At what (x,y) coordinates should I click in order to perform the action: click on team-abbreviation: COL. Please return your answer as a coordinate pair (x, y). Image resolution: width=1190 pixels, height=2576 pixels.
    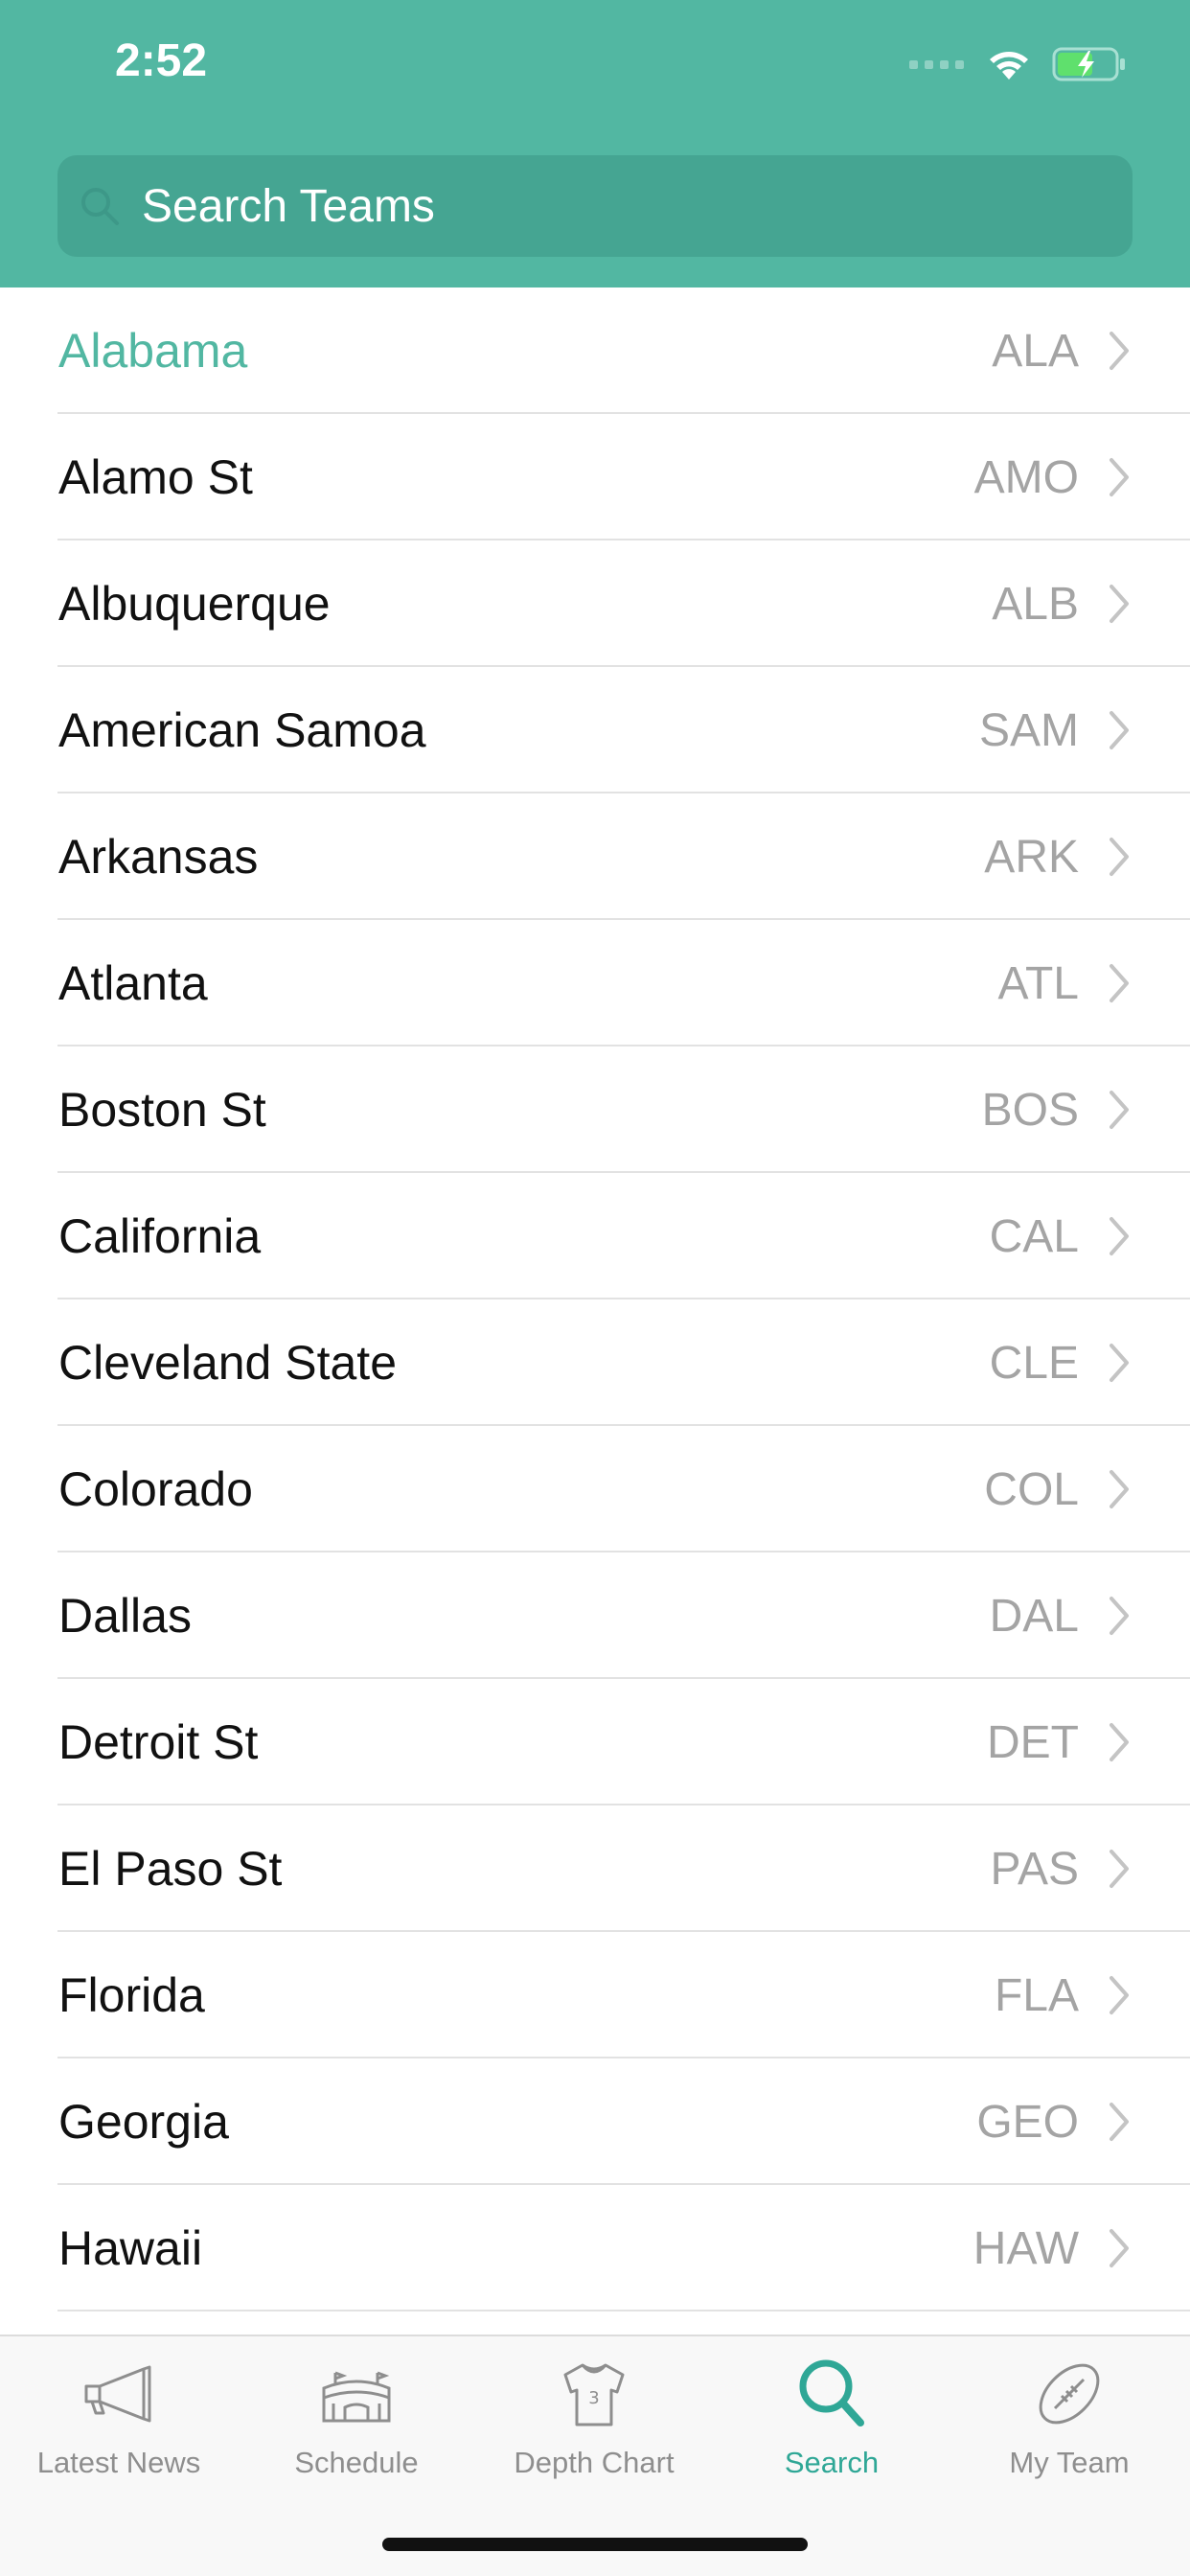
    Looking at the image, I should click on (1032, 1489).